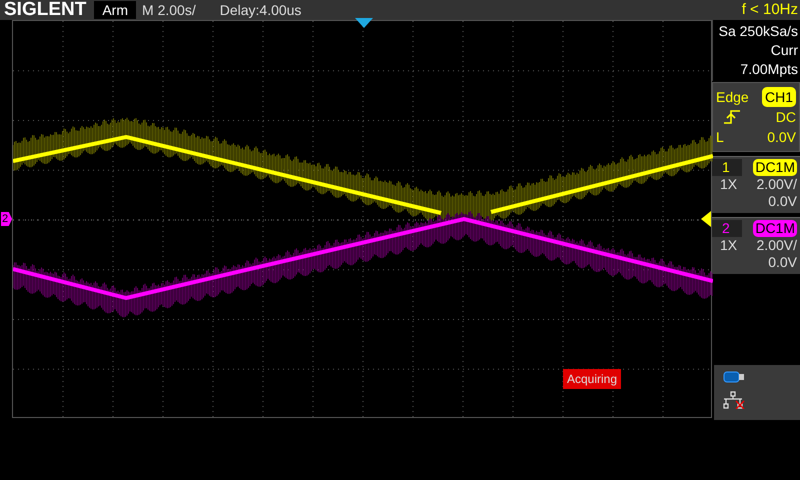 The image size is (800, 480). Describe the element at coordinates (781, 137) in the screenshot. I see `trigger-level-label: 0.0V` at that location.